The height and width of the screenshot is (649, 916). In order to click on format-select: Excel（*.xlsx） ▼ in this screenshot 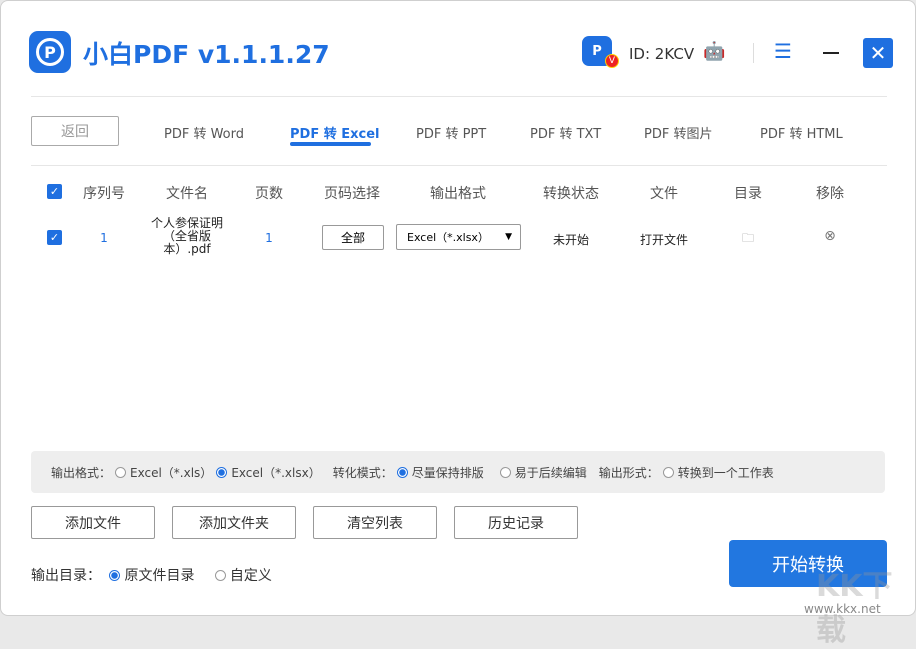, I will do `click(458, 237)`.